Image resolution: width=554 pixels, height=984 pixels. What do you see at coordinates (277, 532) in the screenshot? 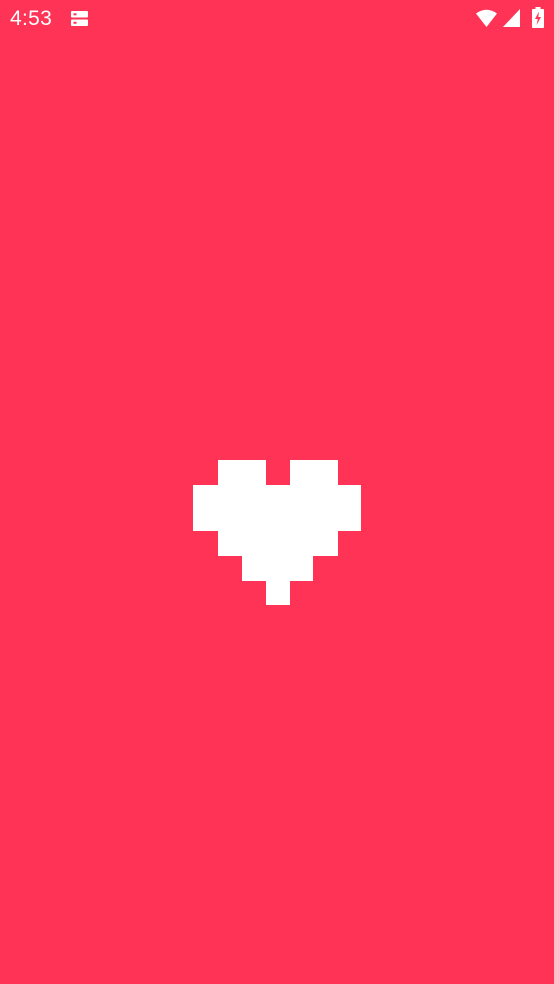
I see `pixel-heart-icon` at bounding box center [277, 532].